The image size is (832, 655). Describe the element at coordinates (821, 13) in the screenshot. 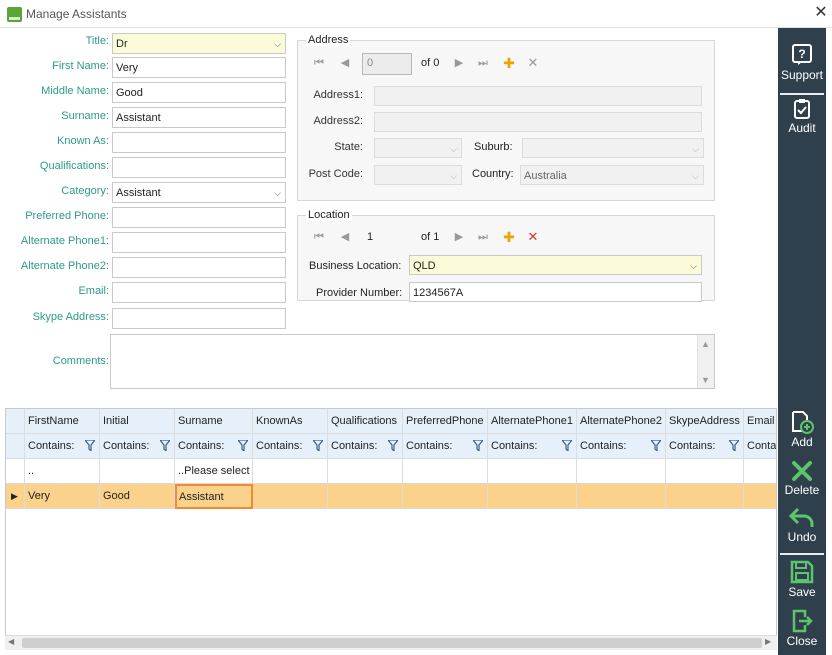

I see `close-window-button: ✕` at that location.